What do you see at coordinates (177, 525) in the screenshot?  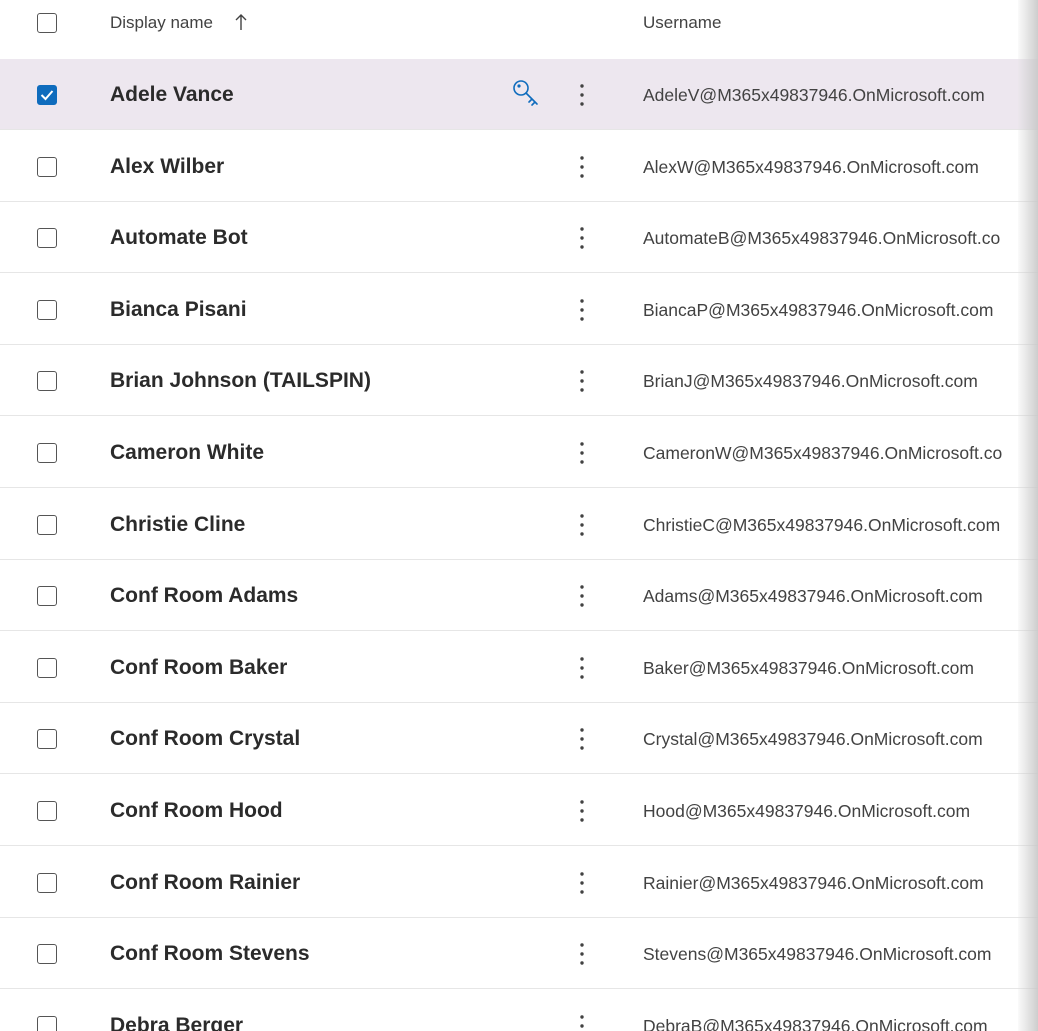 I see `display-name-link: Christie Cline` at bounding box center [177, 525].